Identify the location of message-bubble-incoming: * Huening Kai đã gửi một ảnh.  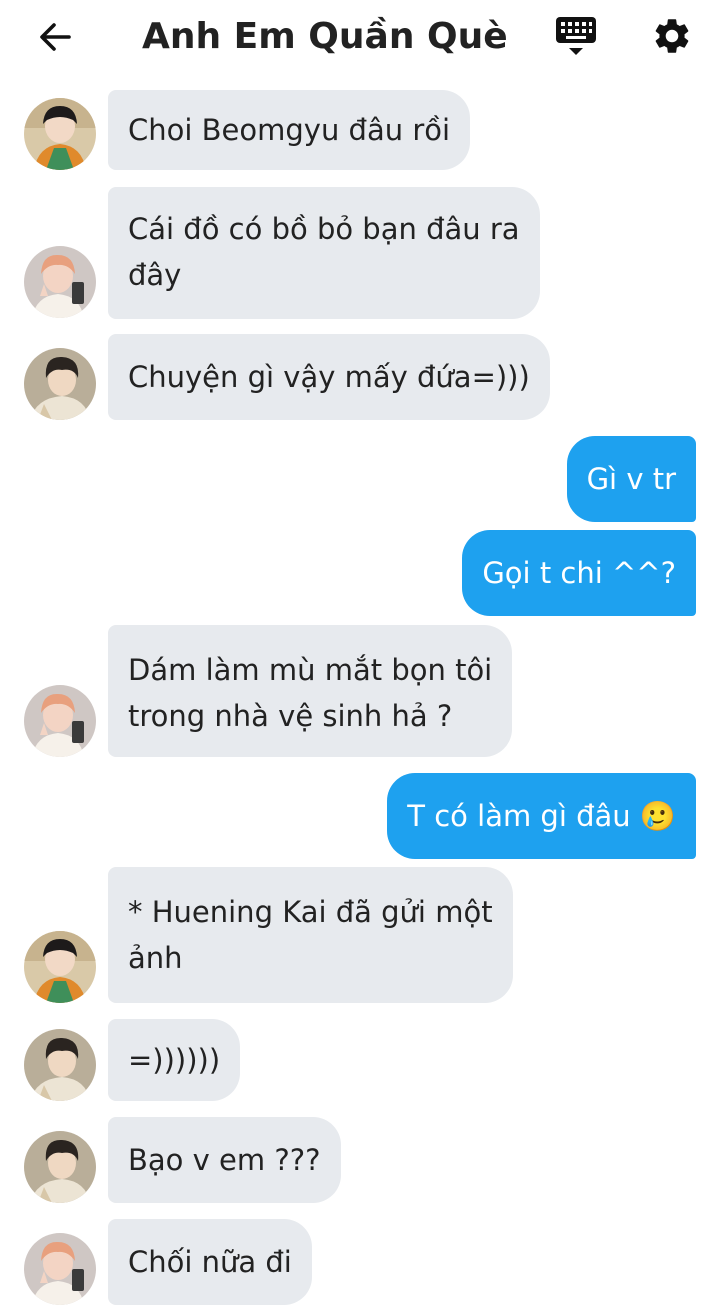
(310, 935).